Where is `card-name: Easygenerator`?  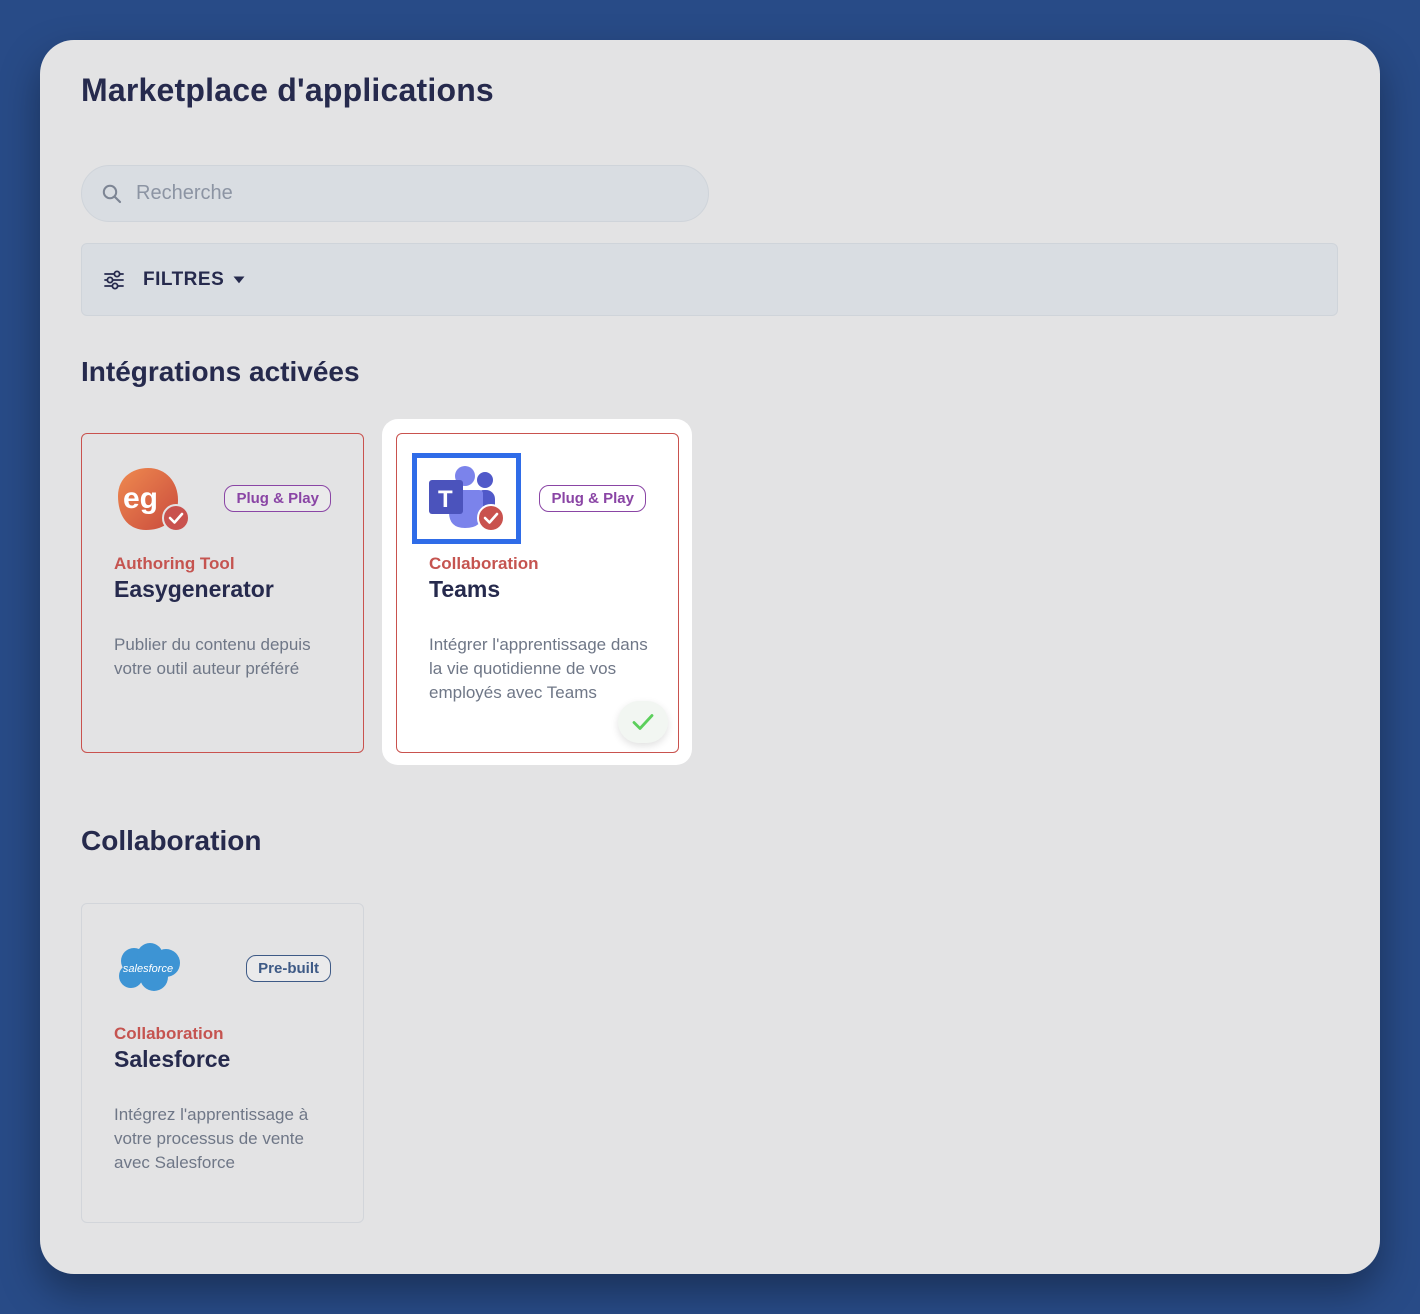
card-name: Easygenerator is located at coordinates (194, 589).